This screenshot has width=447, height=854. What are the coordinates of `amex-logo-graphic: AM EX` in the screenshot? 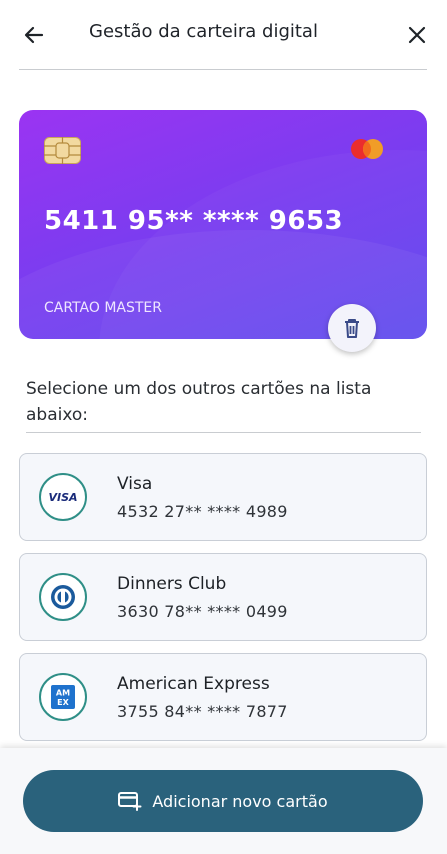 It's located at (63, 697).